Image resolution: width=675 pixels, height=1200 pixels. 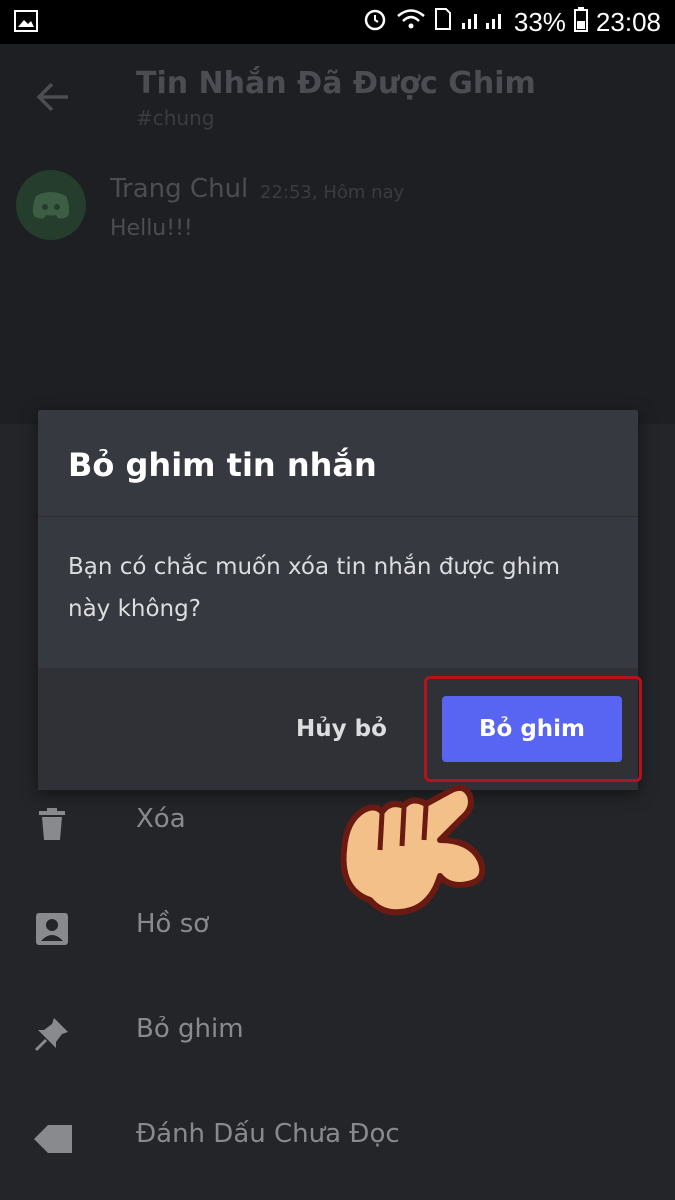 What do you see at coordinates (151, 228) in the screenshot?
I see `message-text: Hellu!!!` at bounding box center [151, 228].